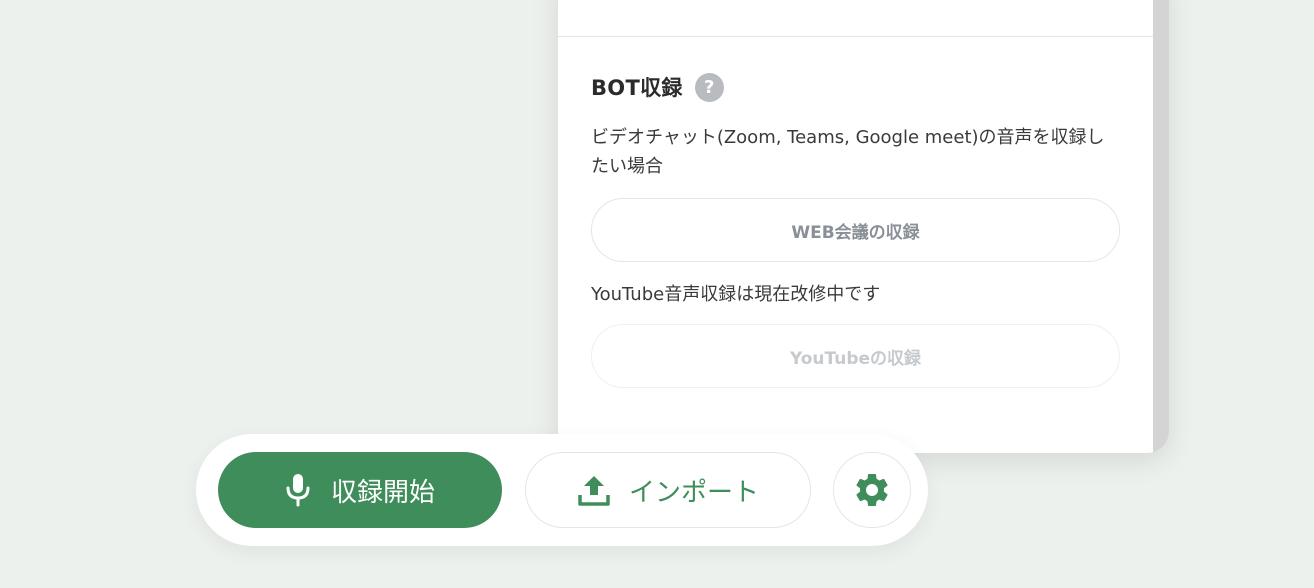  What do you see at coordinates (709, 87) in the screenshot?
I see `help-icon: ?` at bounding box center [709, 87].